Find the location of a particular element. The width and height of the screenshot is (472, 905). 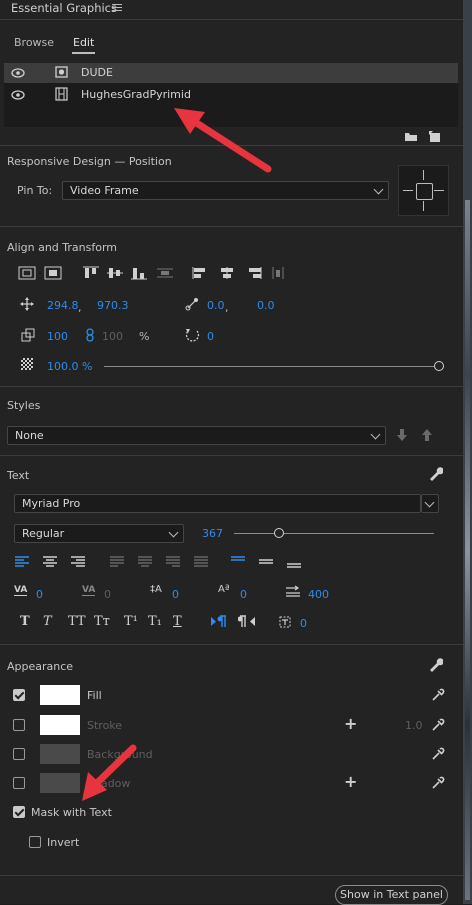

faux-italic-button: T is located at coordinates (47, 621).